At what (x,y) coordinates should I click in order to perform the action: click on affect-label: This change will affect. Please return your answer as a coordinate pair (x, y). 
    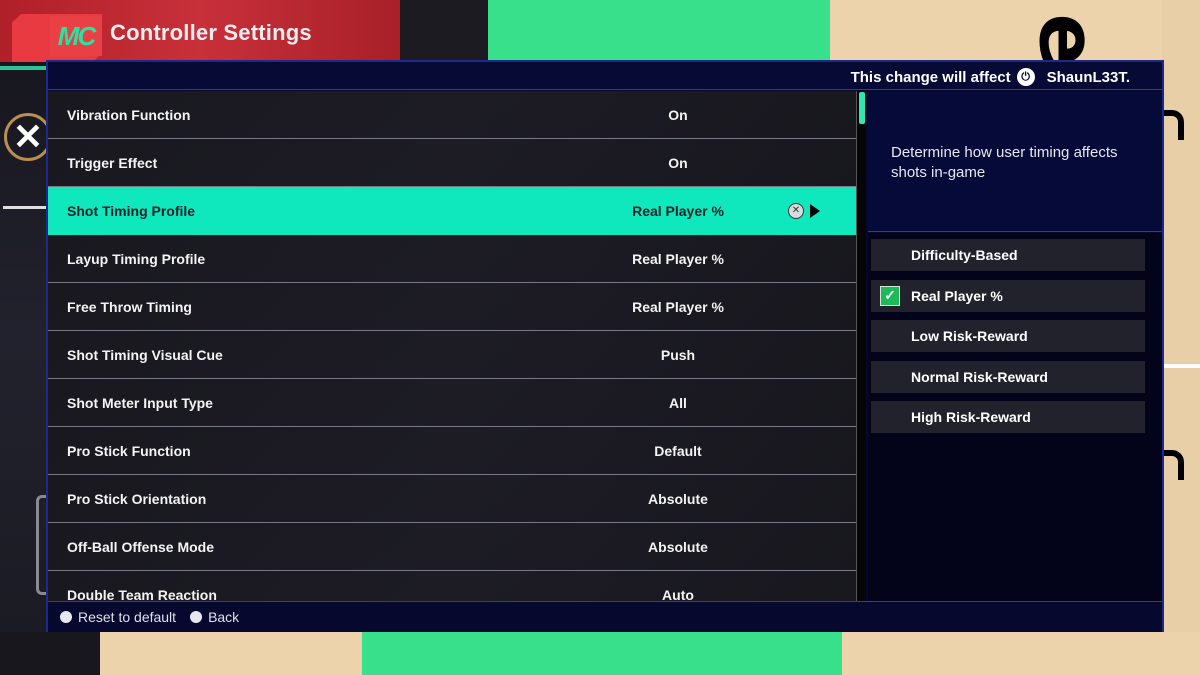
    Looking at the image, I should click on (930, 77).